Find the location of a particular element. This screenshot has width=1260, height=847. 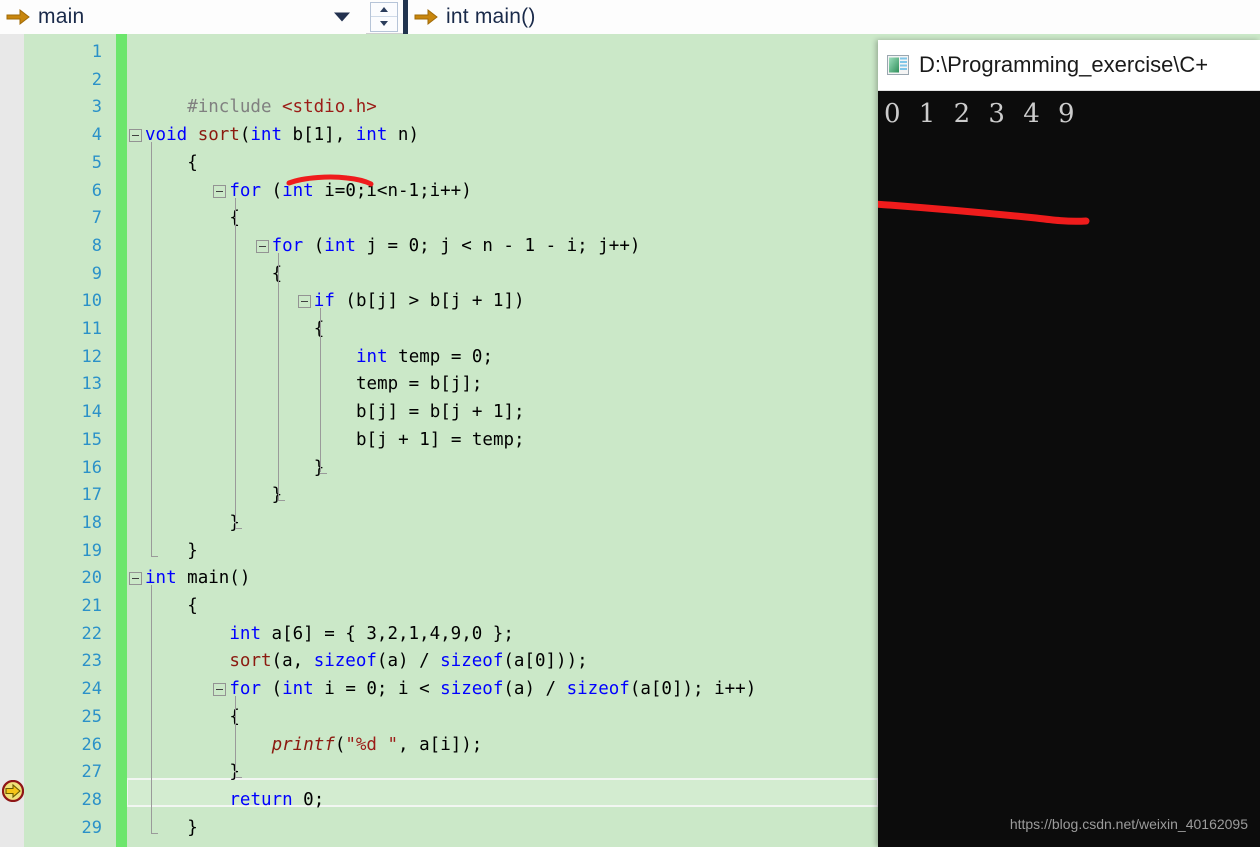

line-number: 25 is located at coordinates (91, 716).